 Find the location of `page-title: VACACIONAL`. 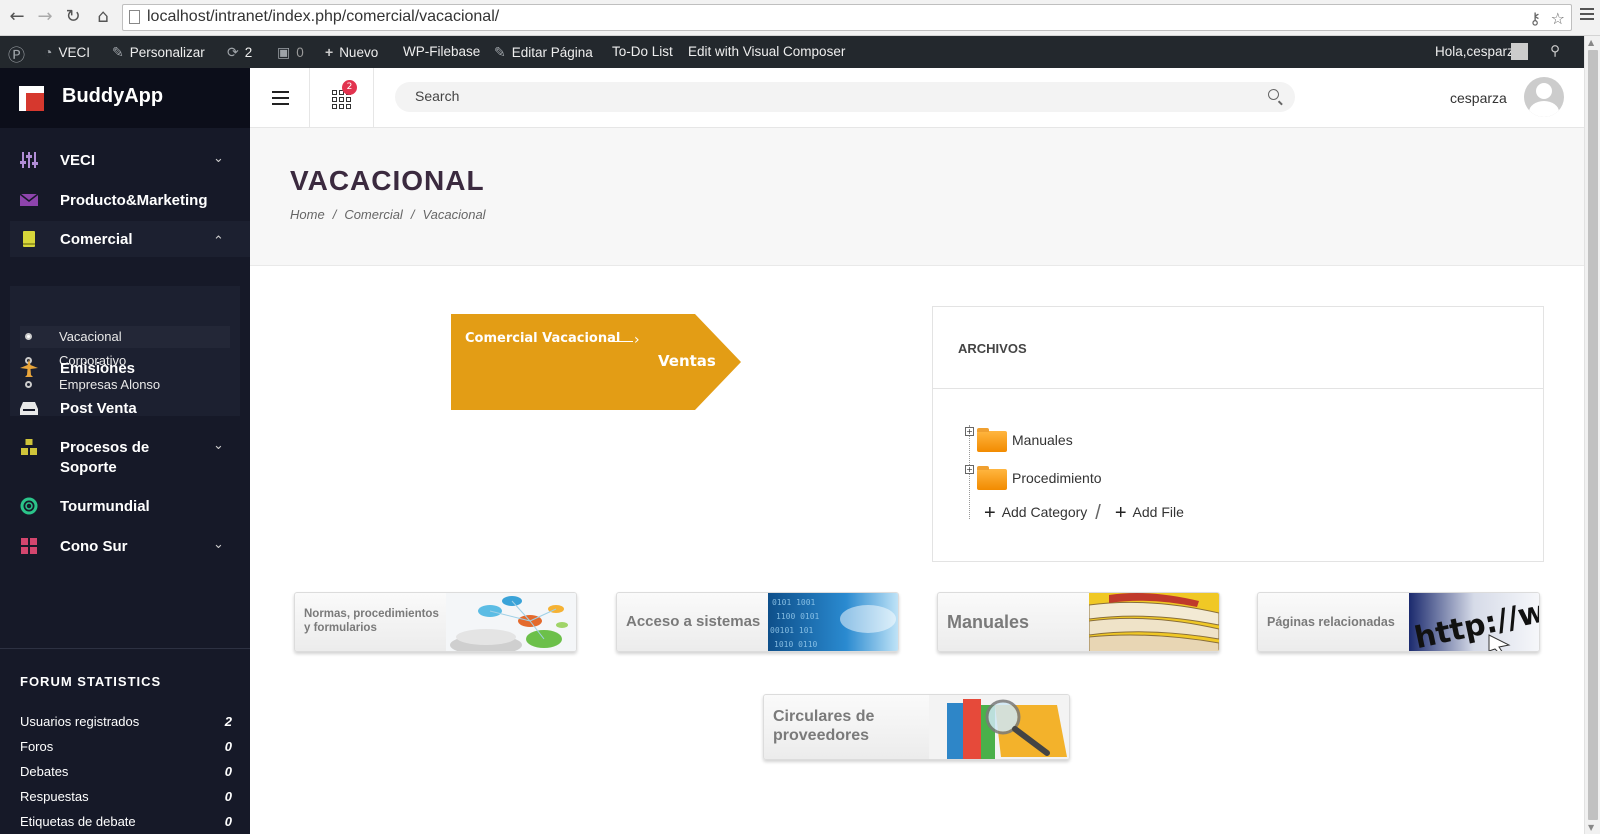

page-title: VACACIONAL is located at coordinates (387, 180).